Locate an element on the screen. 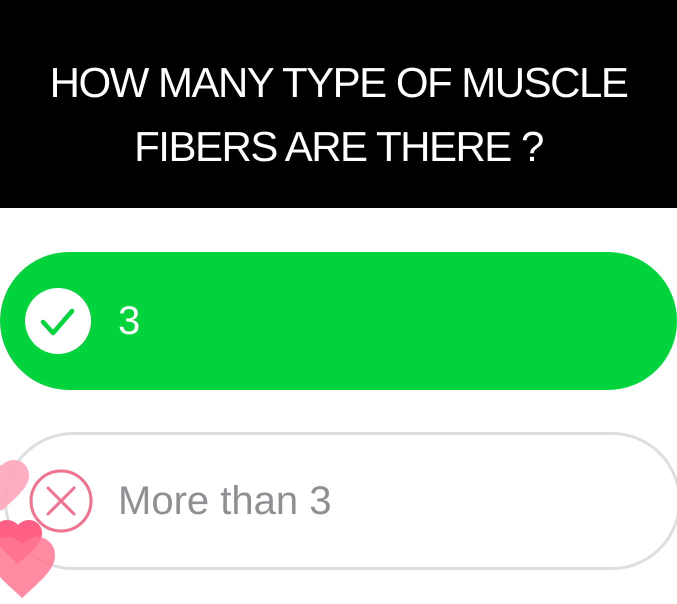 This screenshot has height=604, width=677. close-icon is located at coordinates (61, 501).